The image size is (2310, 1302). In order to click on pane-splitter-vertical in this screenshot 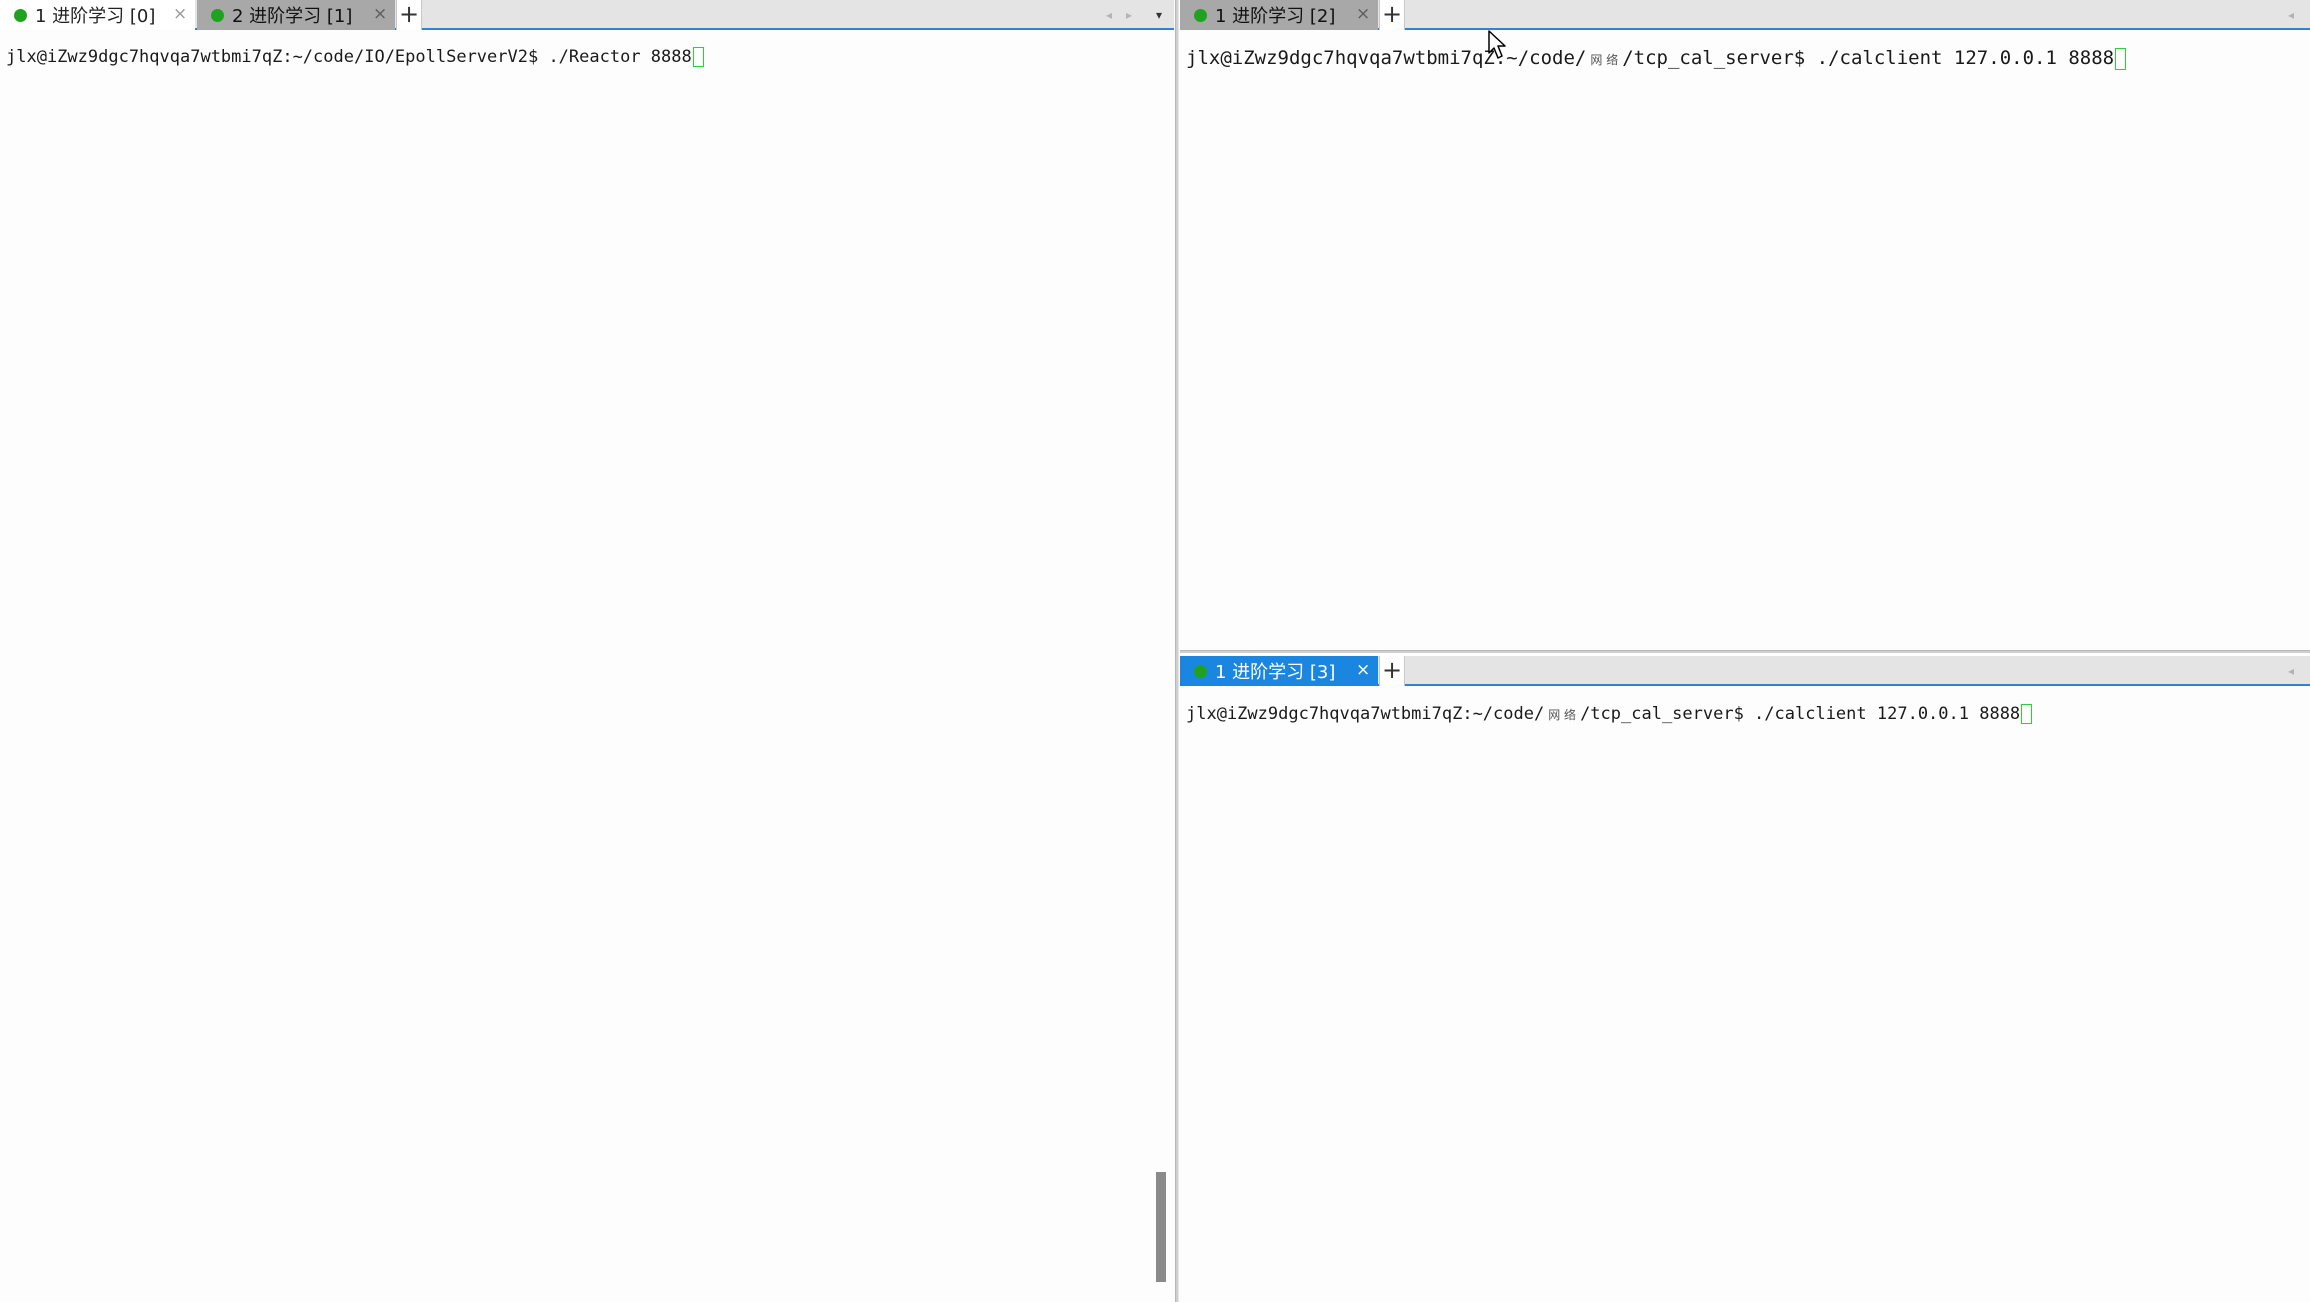, I will do `click(1177, 651)`.